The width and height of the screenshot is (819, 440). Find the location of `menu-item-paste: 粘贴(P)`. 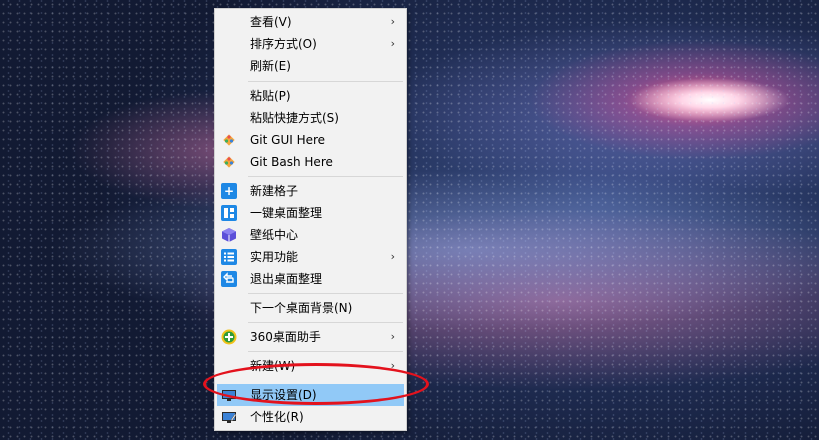

menu-item-paste: 粘贴(P) is located at coordinates (310, 96).